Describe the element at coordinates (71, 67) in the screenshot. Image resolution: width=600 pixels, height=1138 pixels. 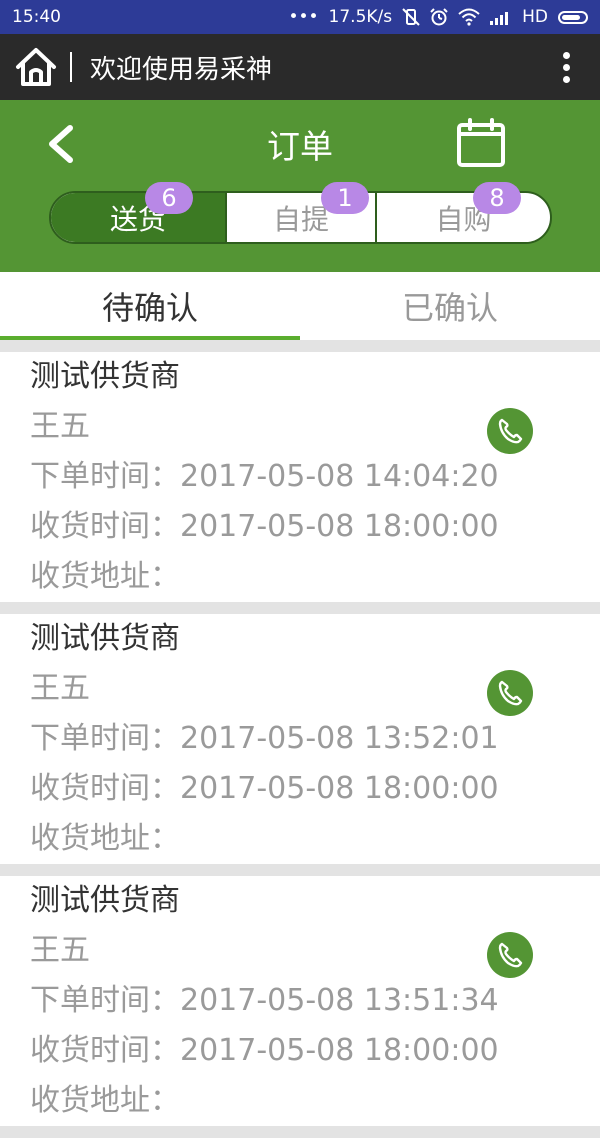
I see `appbar-divider` at that location.